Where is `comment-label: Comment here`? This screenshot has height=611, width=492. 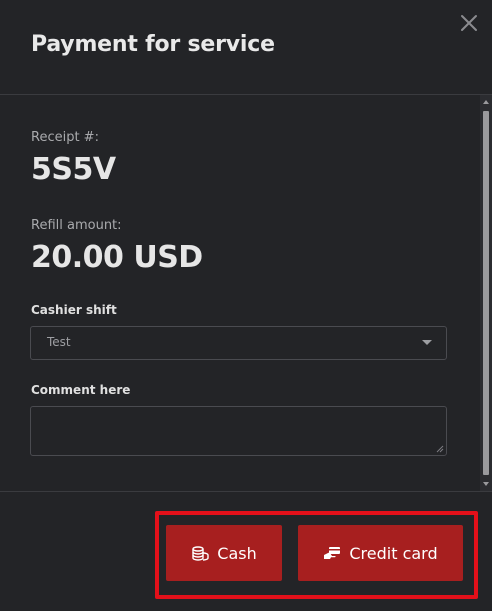 comment-label: Comment here is located at coordinates (81, 390).